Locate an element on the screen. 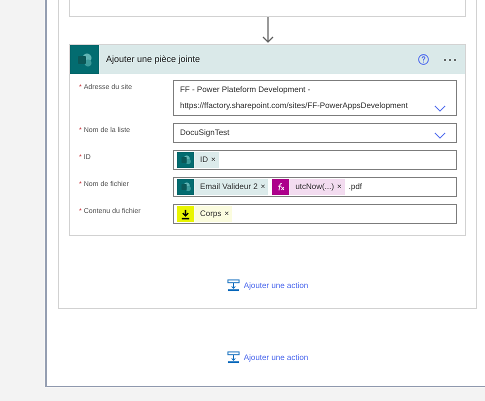 Image resolution: width=485 pixels, height=401 pixels. input-field: Email Valideur 2 × utcNow(...) × .pdf is located at coordinates (315, 187).